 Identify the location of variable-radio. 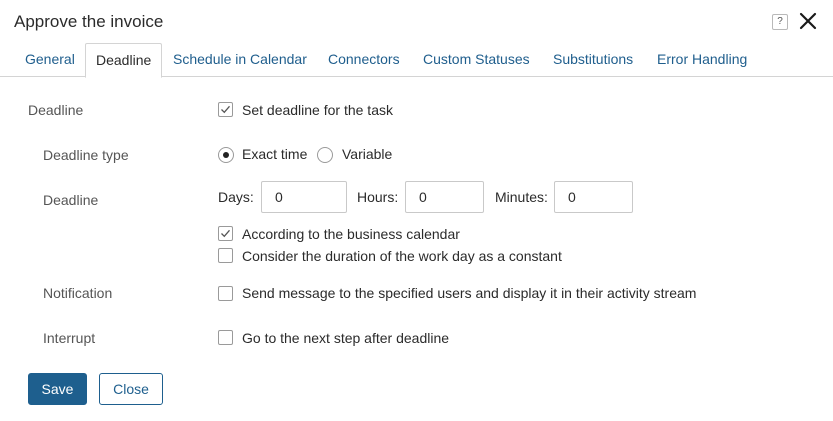
(325, 155).